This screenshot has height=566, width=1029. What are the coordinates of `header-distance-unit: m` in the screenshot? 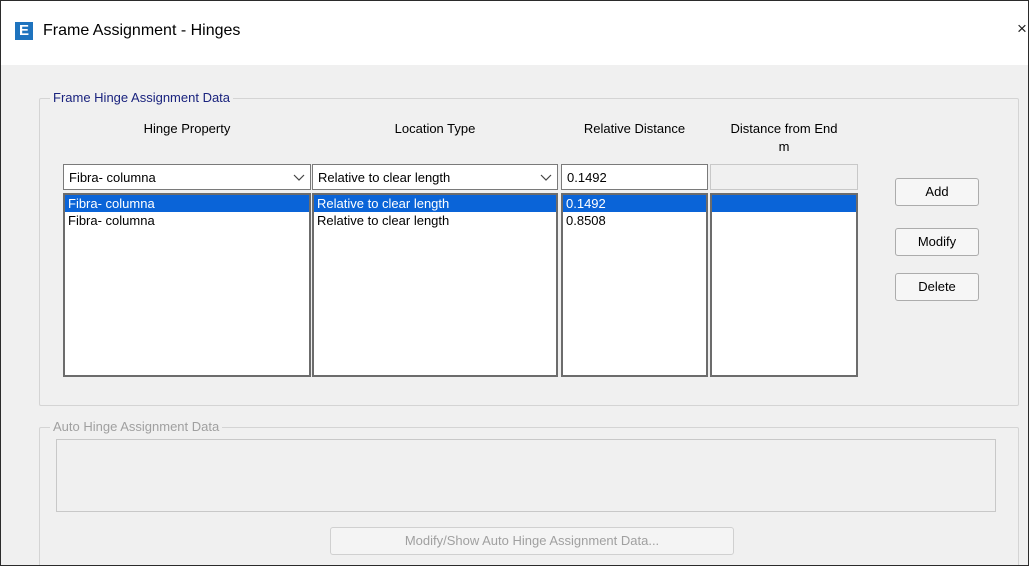 It's located at (784, 146).